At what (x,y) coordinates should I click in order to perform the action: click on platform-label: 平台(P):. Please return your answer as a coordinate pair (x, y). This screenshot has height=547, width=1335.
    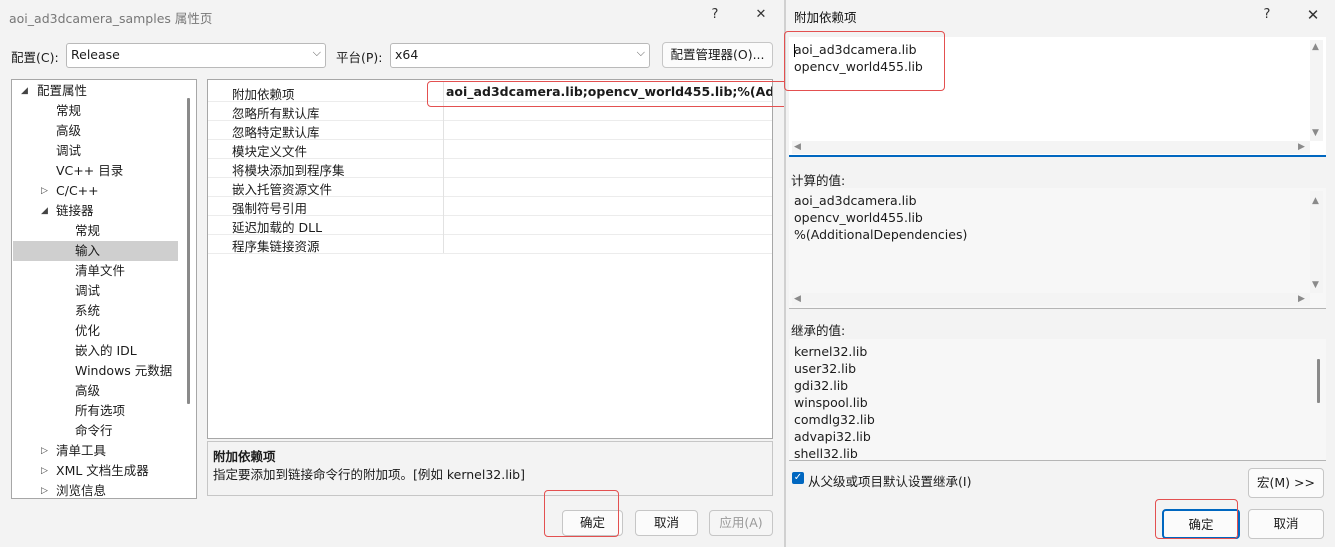
    Looking at the image, I should click on (359, 57).